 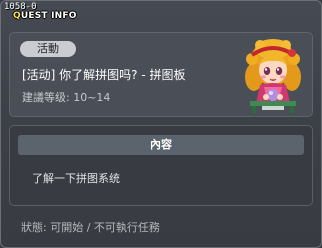 What do you see at coordinates (161, 14) in the screenshot?
I see `window-header: 1058-0 QUEST INFO` at bounding box center [161, 14].